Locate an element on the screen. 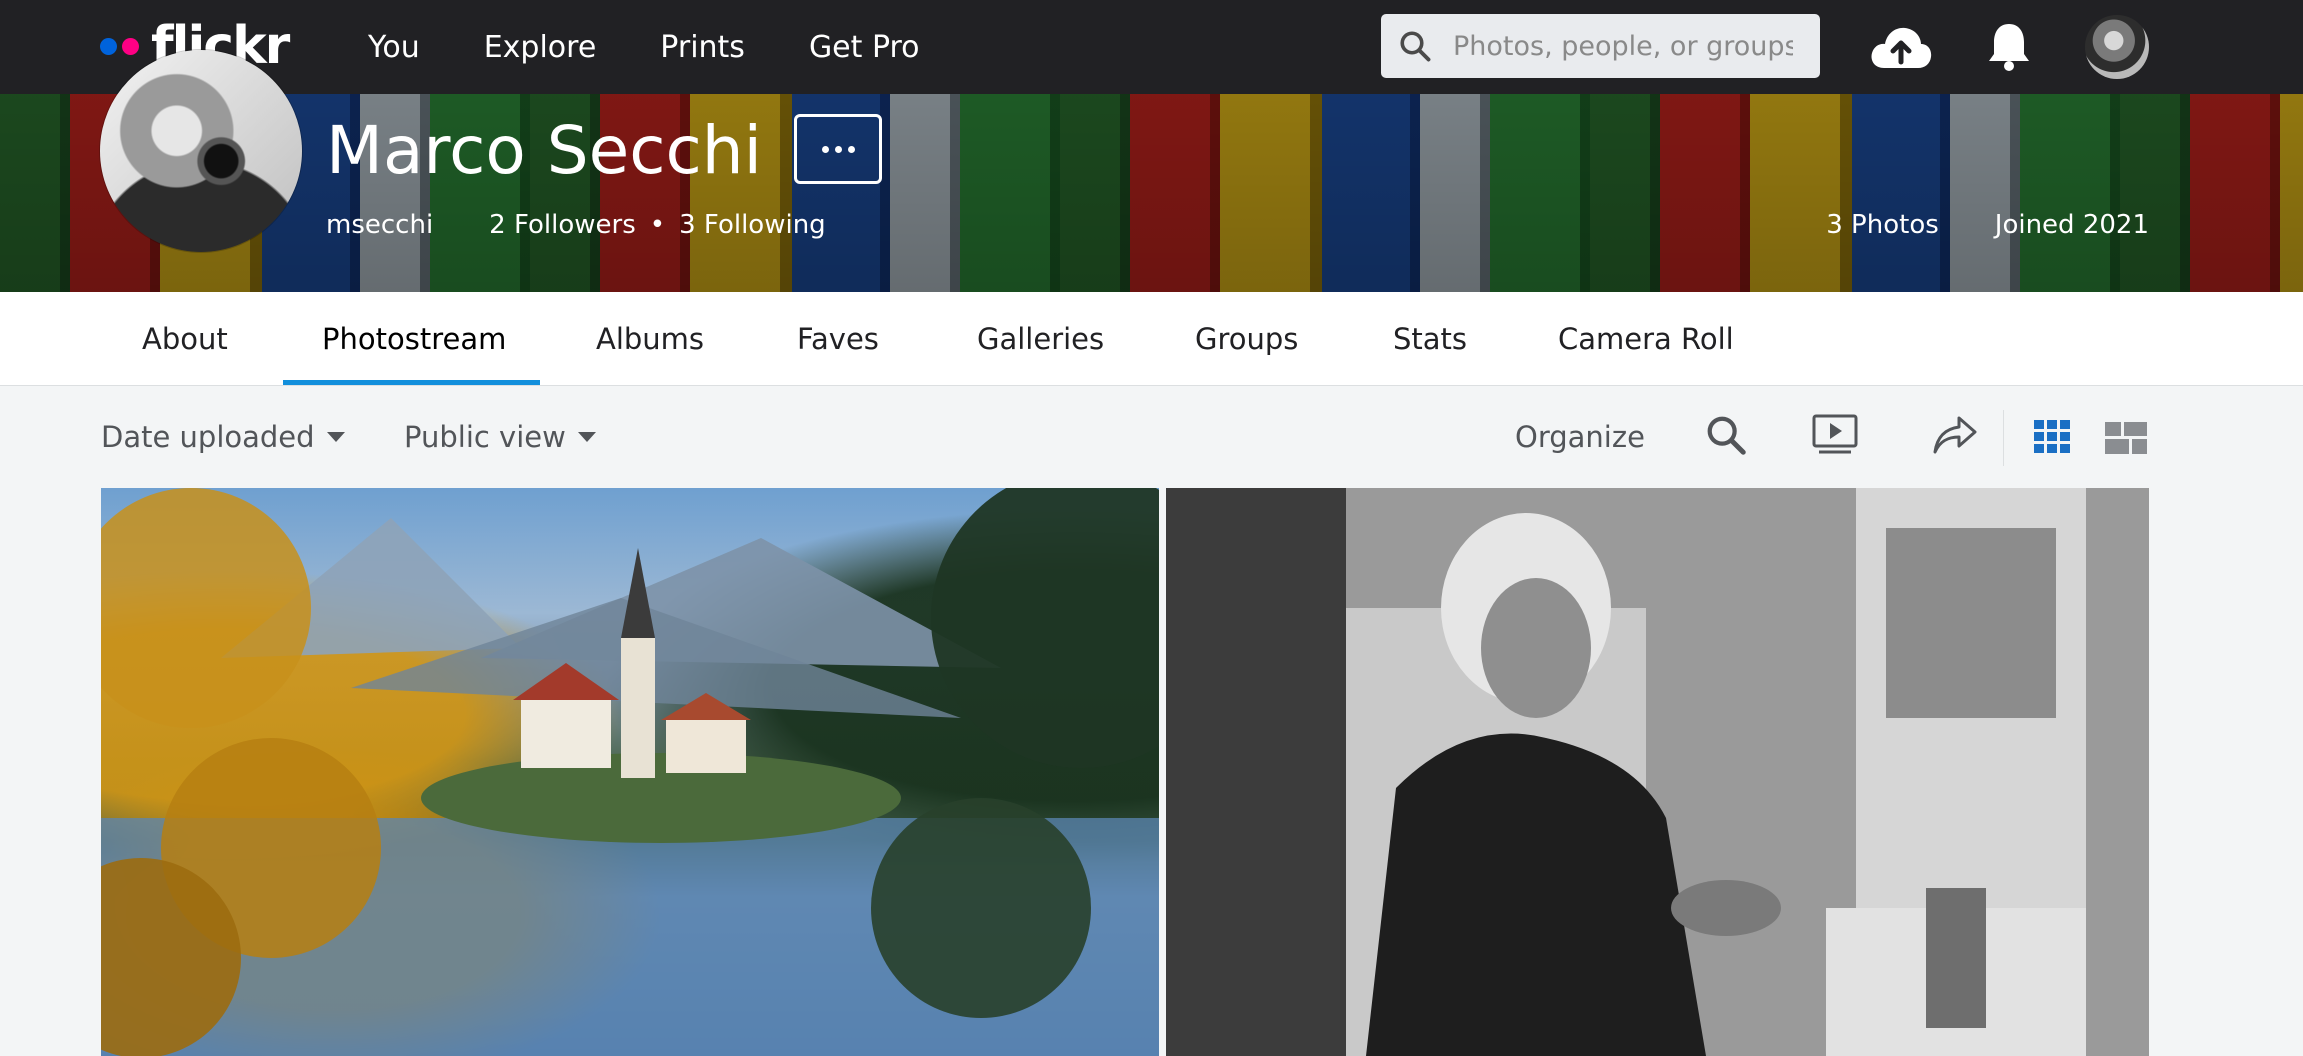  share-icon is located at coordinates (1955, 435).